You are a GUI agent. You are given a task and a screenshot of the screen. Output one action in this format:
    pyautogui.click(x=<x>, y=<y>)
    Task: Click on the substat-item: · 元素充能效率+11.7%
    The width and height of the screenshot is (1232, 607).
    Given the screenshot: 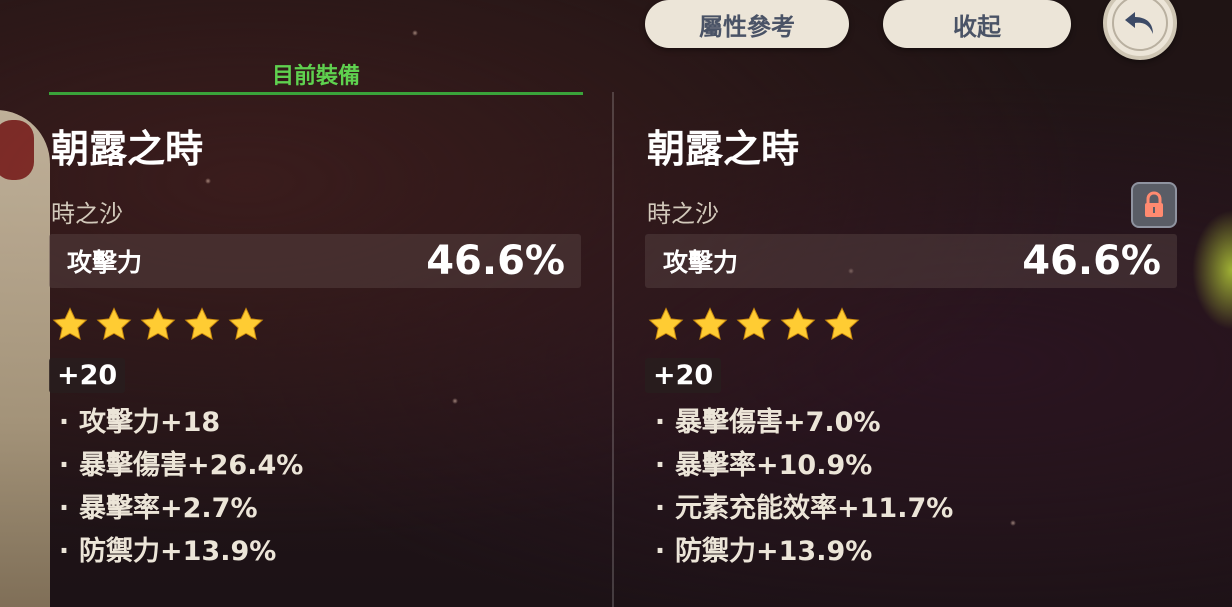 What is the action you would take?
    pyautogui.click(x=911, y=508)
    